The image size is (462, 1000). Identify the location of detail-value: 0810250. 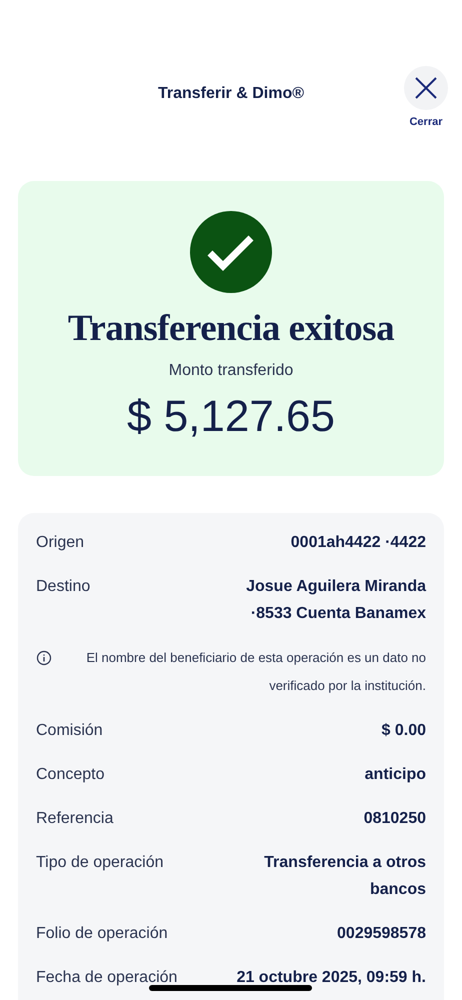
(395, 819).